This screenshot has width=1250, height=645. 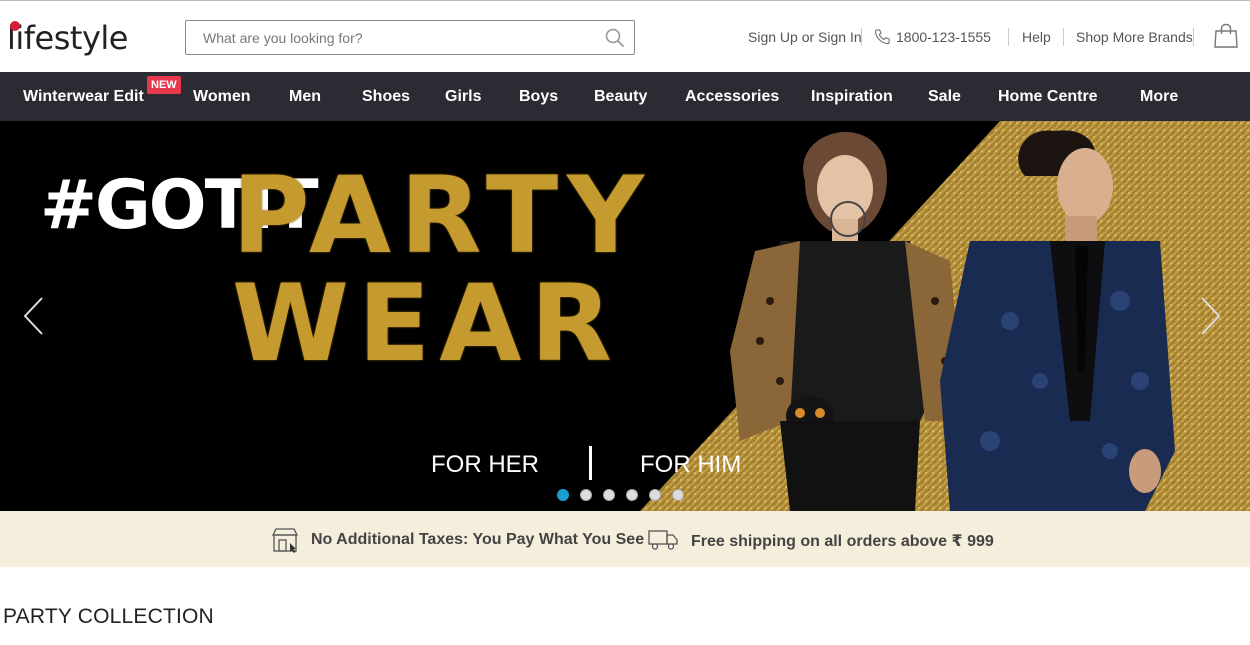 I want to click on nav-item-winterwear-edit: Winterwear Edit, so click(x=83, y=97).